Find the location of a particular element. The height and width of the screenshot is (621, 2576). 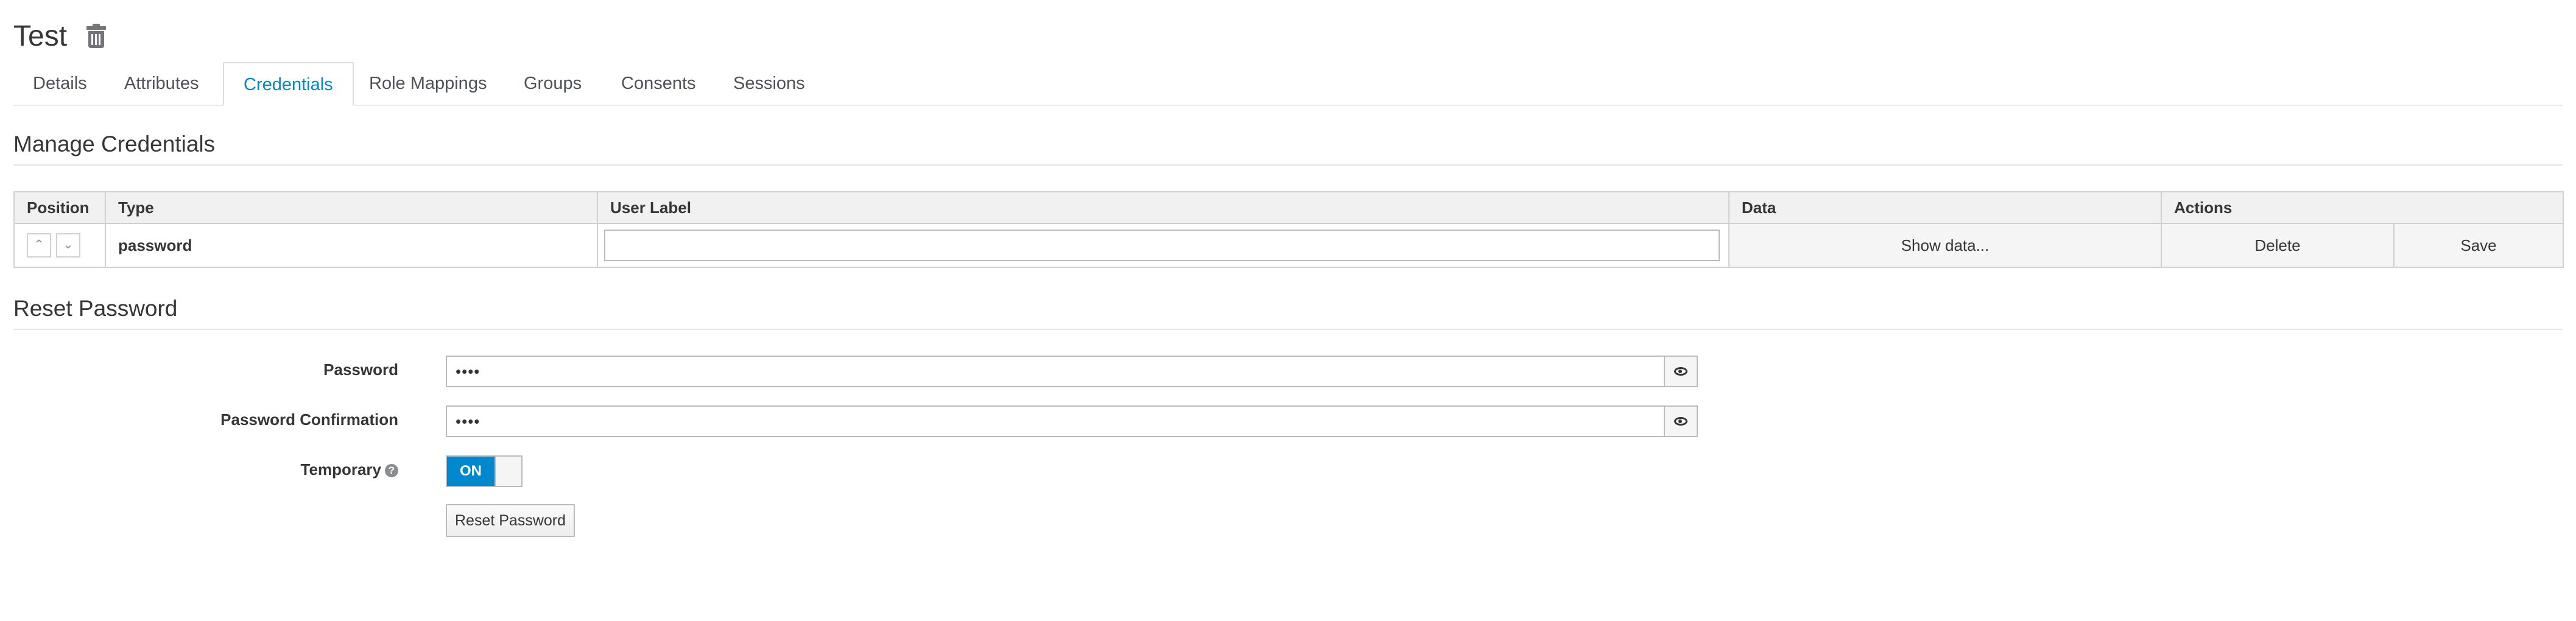

trash-icon is located at coordinates (96, 36).